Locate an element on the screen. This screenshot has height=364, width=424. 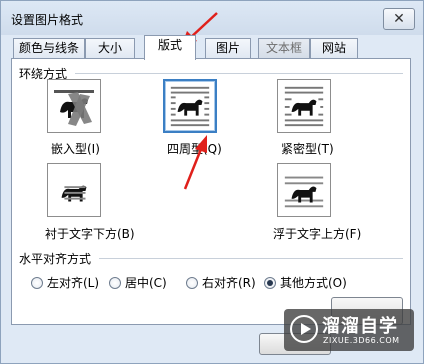
align-center-radio: 居中(C) is located at coordinates (138, 282).